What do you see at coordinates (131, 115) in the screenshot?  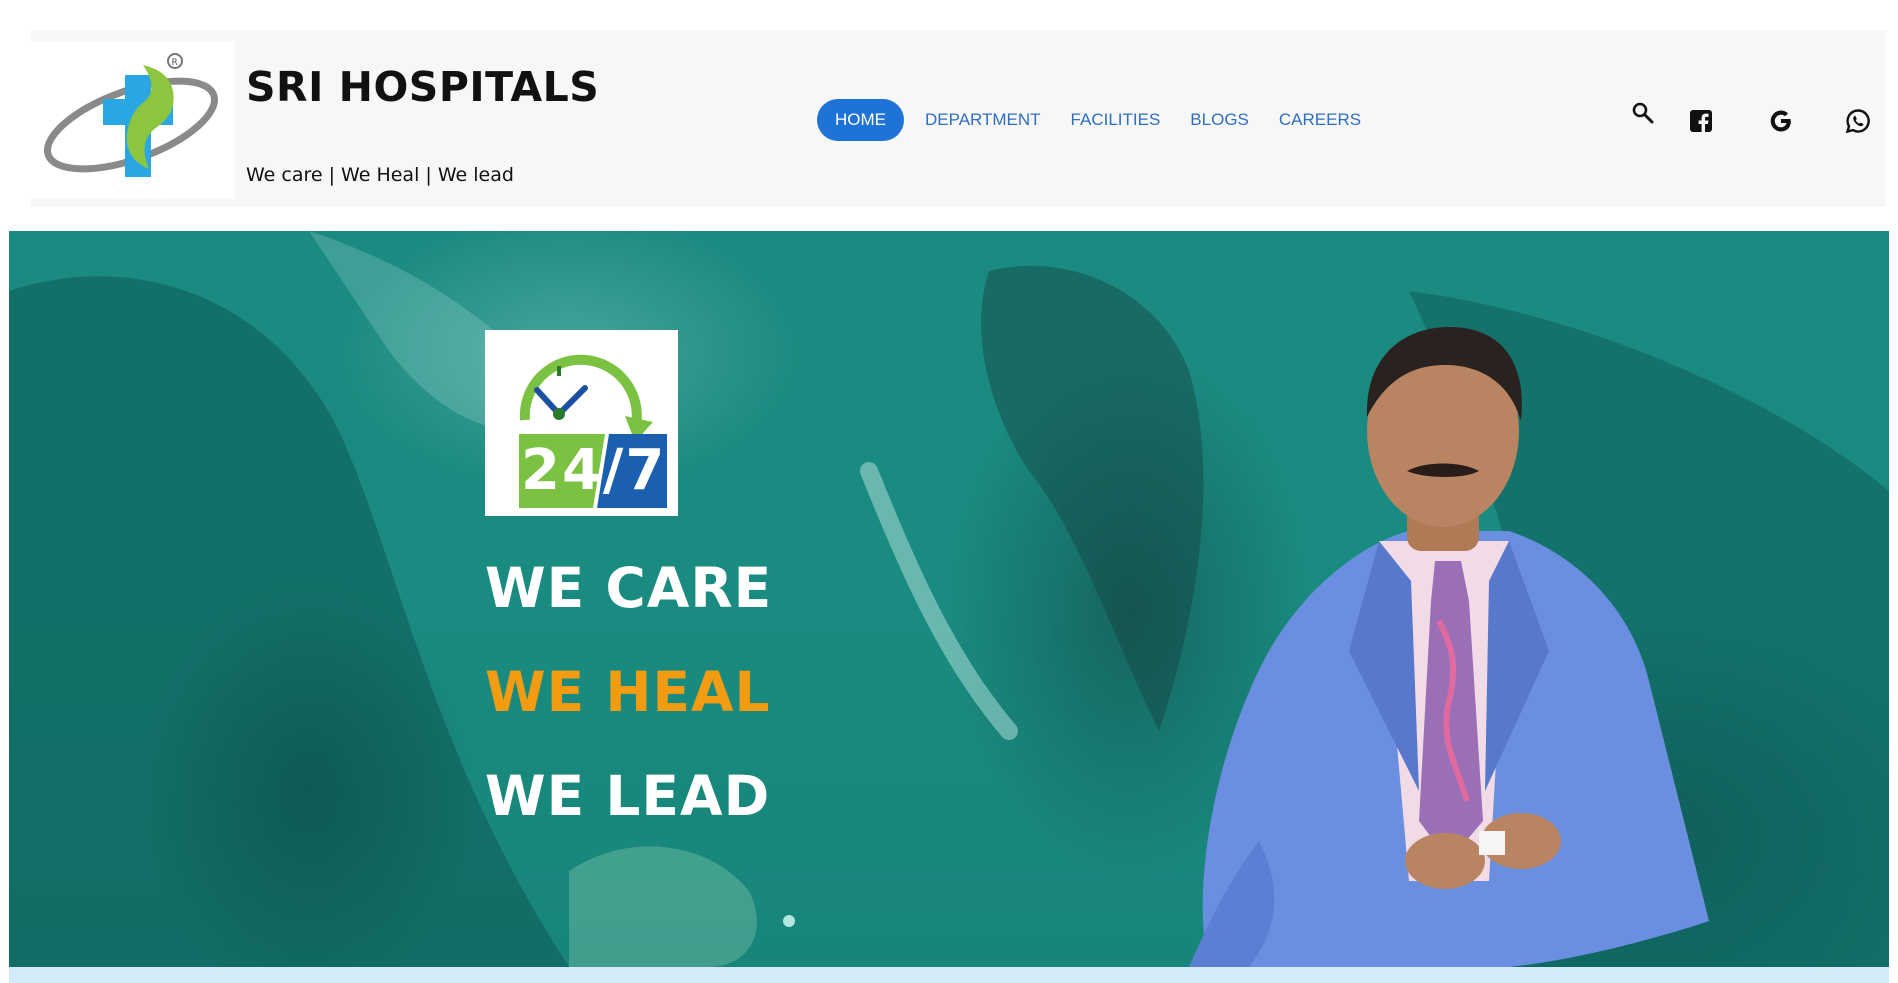 I see `logo-cross-icon: R` at bounding box center [131, 115].